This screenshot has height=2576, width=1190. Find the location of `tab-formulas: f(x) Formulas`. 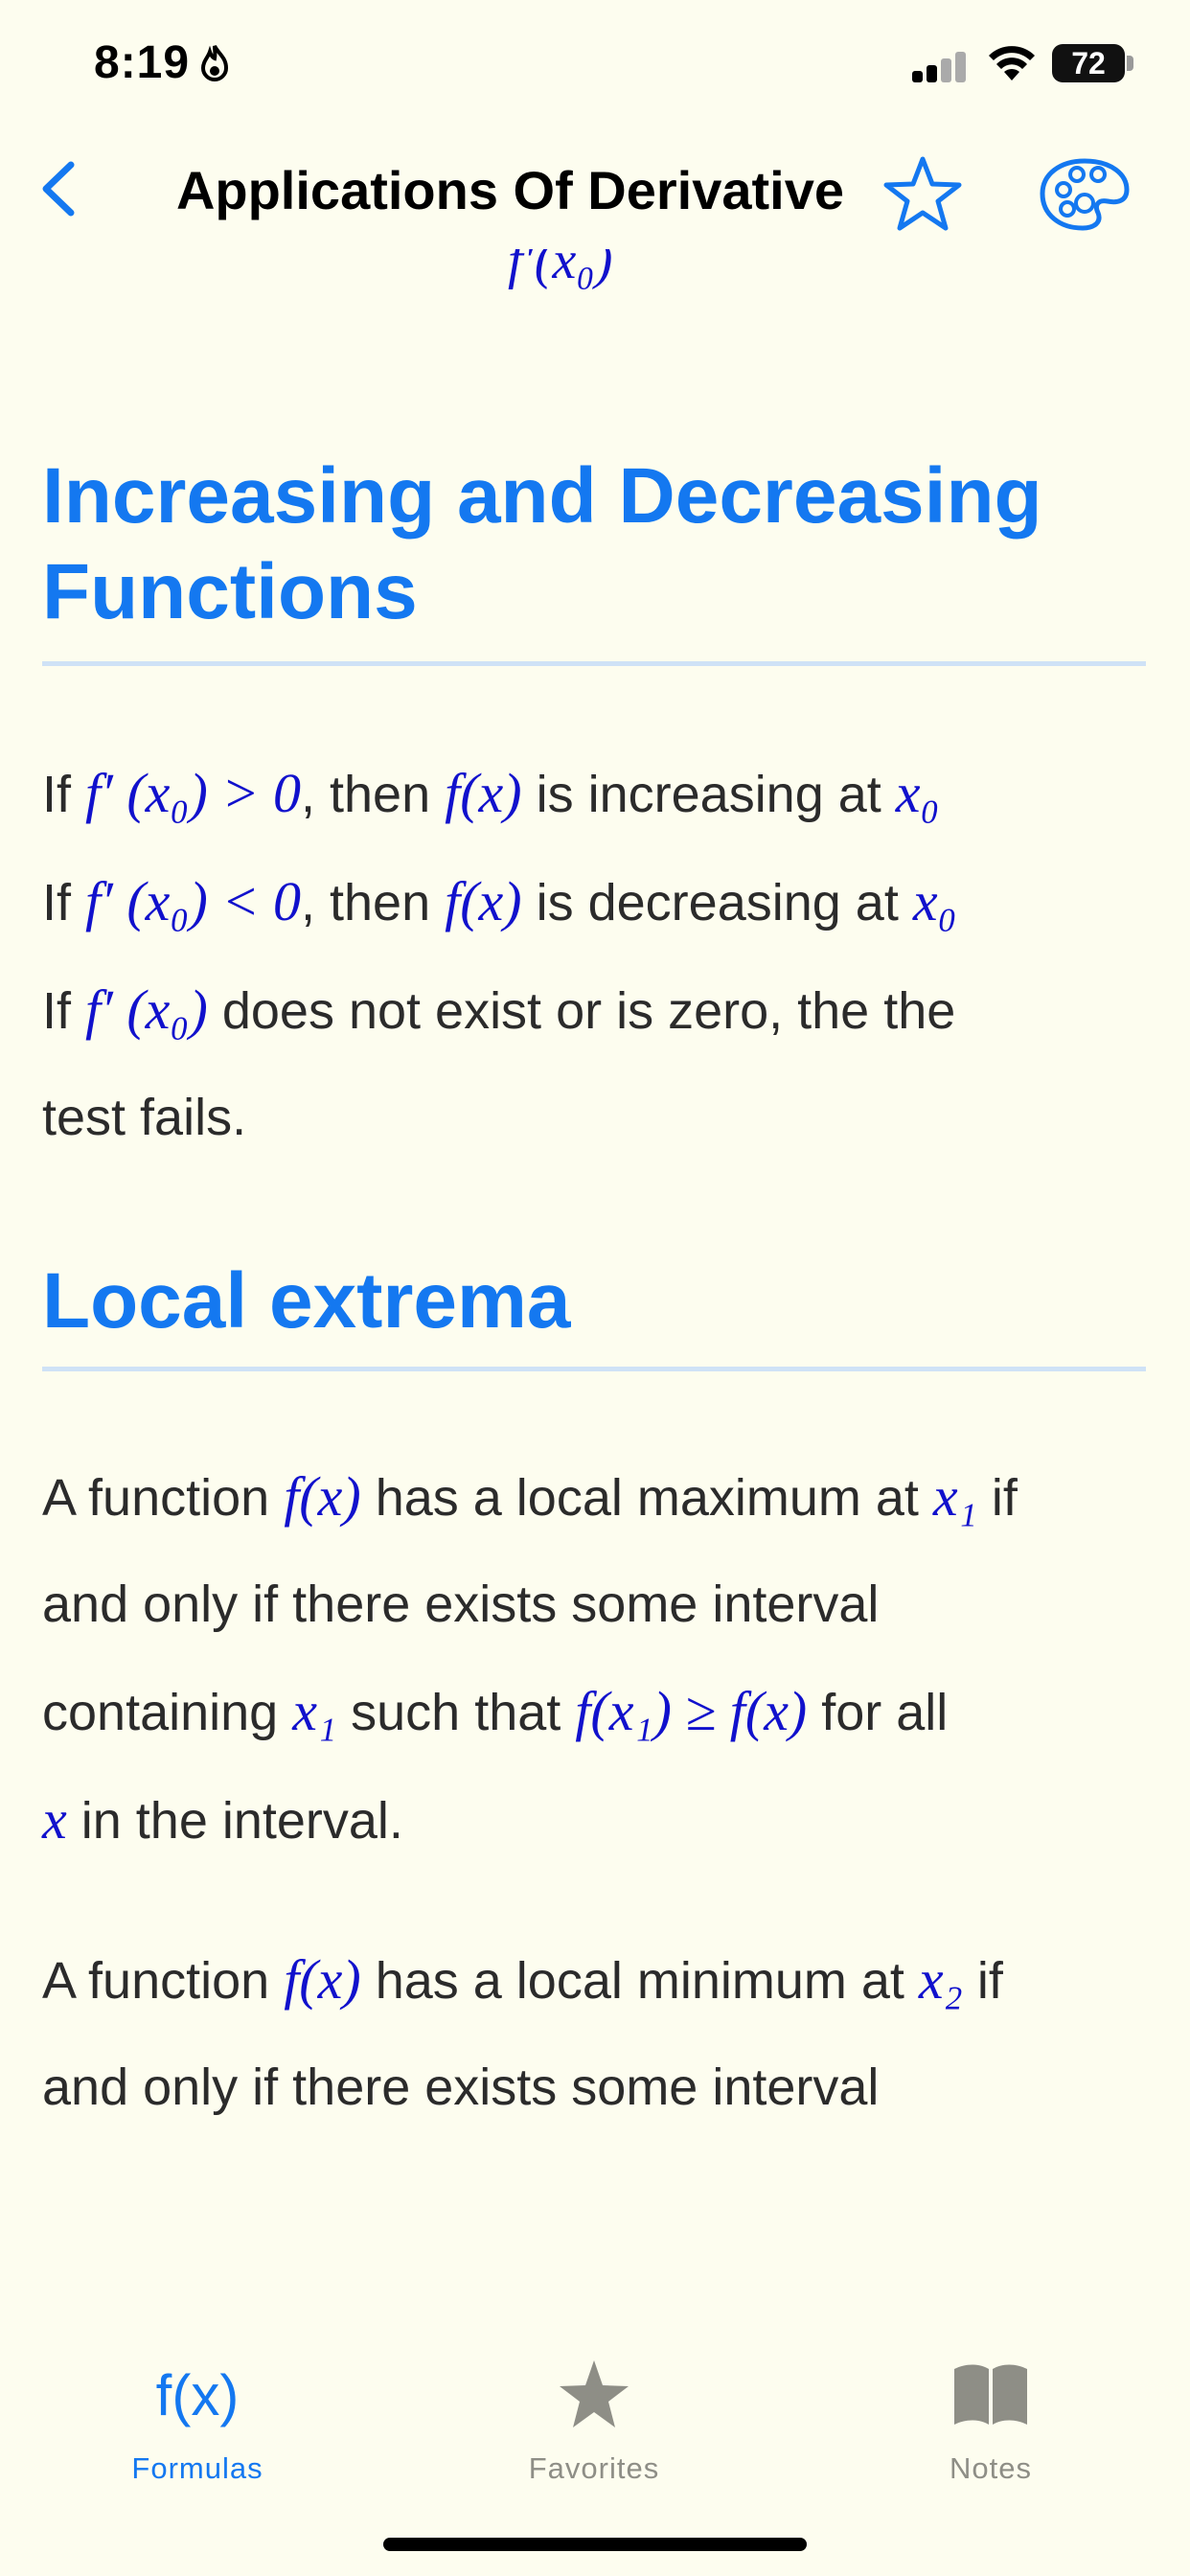

tab-formulas: f(x) Formulas is located at coordinates (198, 2419).